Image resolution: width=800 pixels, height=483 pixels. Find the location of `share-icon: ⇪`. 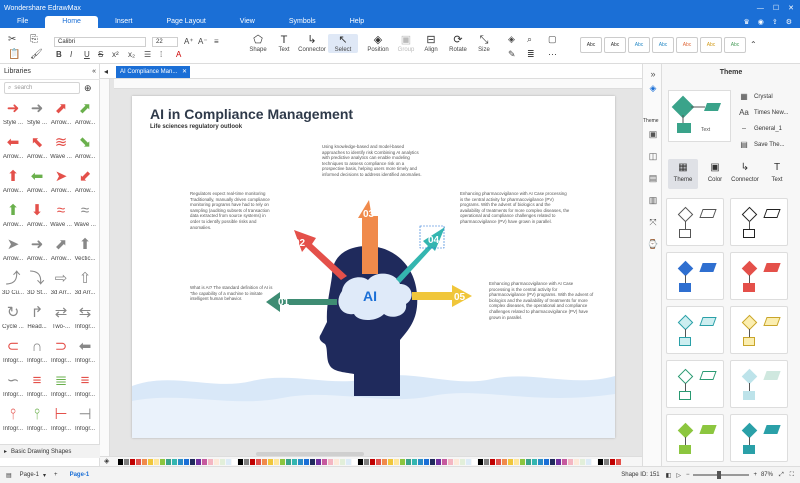

share-icon: ⇪ is located at coordinates (775, 22).